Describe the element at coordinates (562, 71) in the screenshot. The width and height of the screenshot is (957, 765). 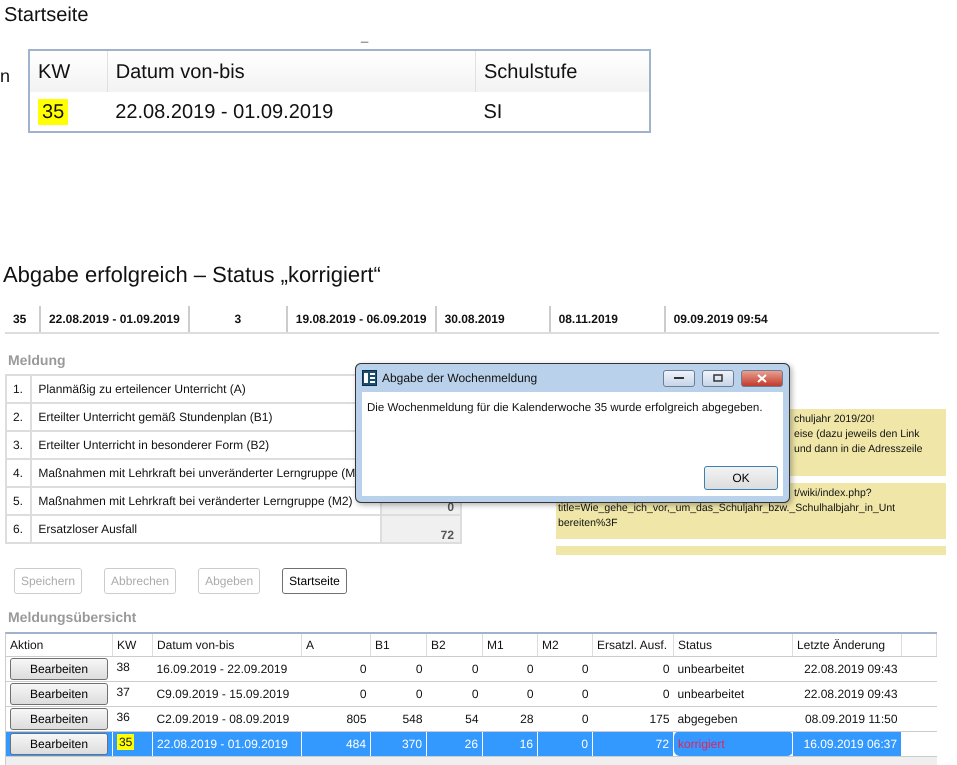
I see `column-header: Schulstufe` at that location.